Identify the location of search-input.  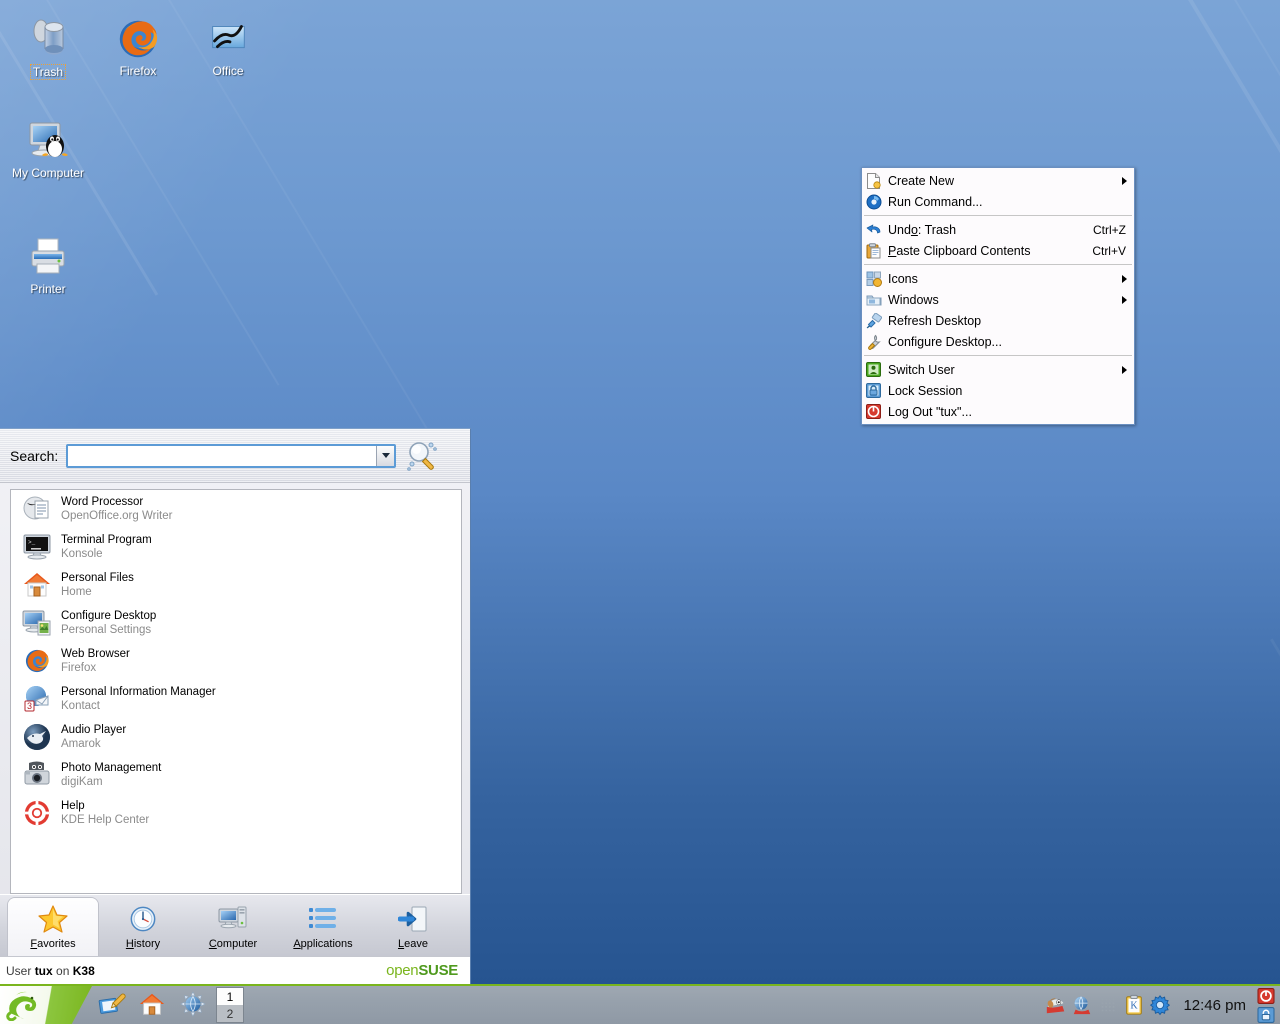
(222, 455).